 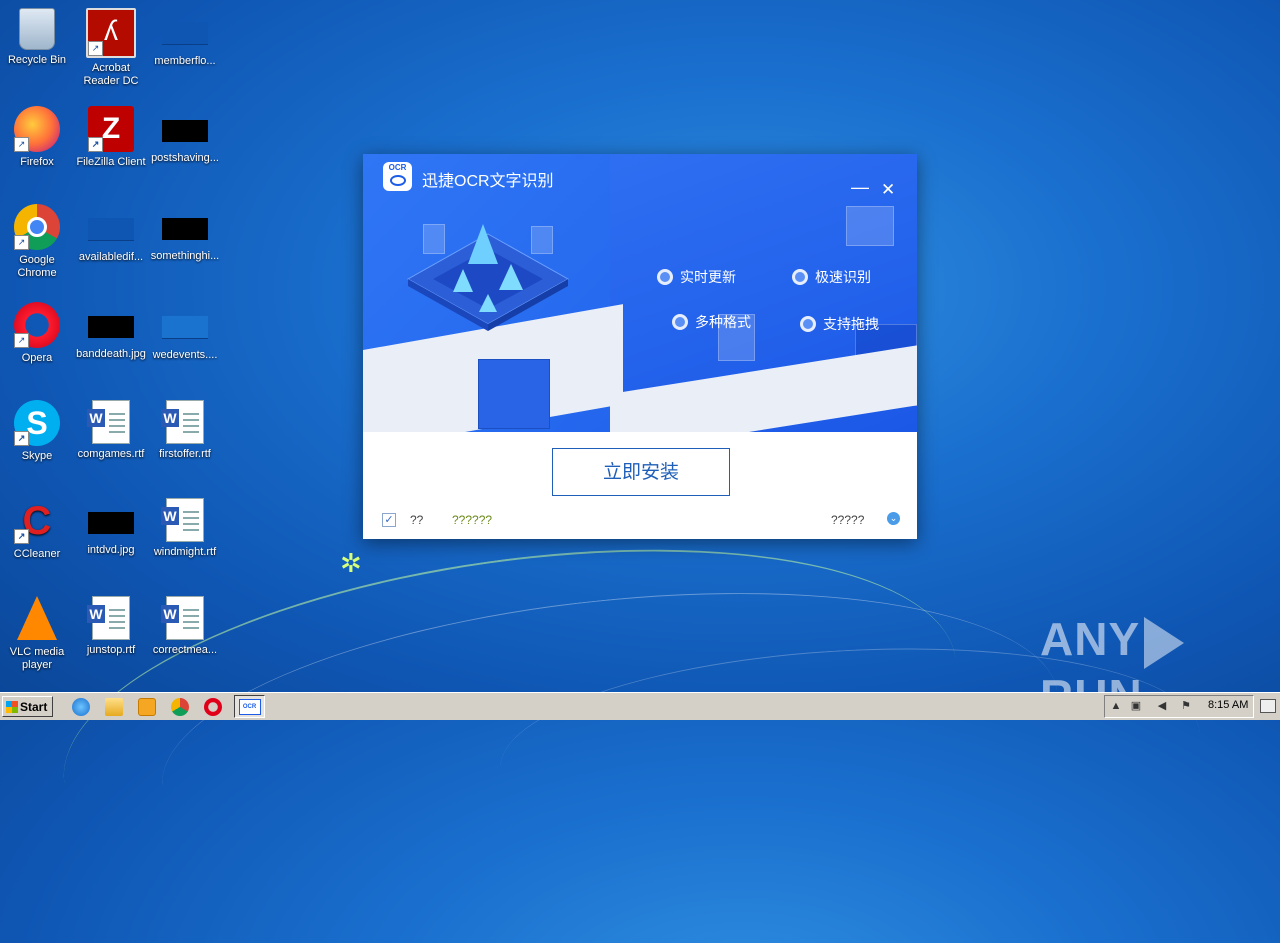 I want to click on desktop-icon-label: banddeath.jpg, so click(x=111, y=354).